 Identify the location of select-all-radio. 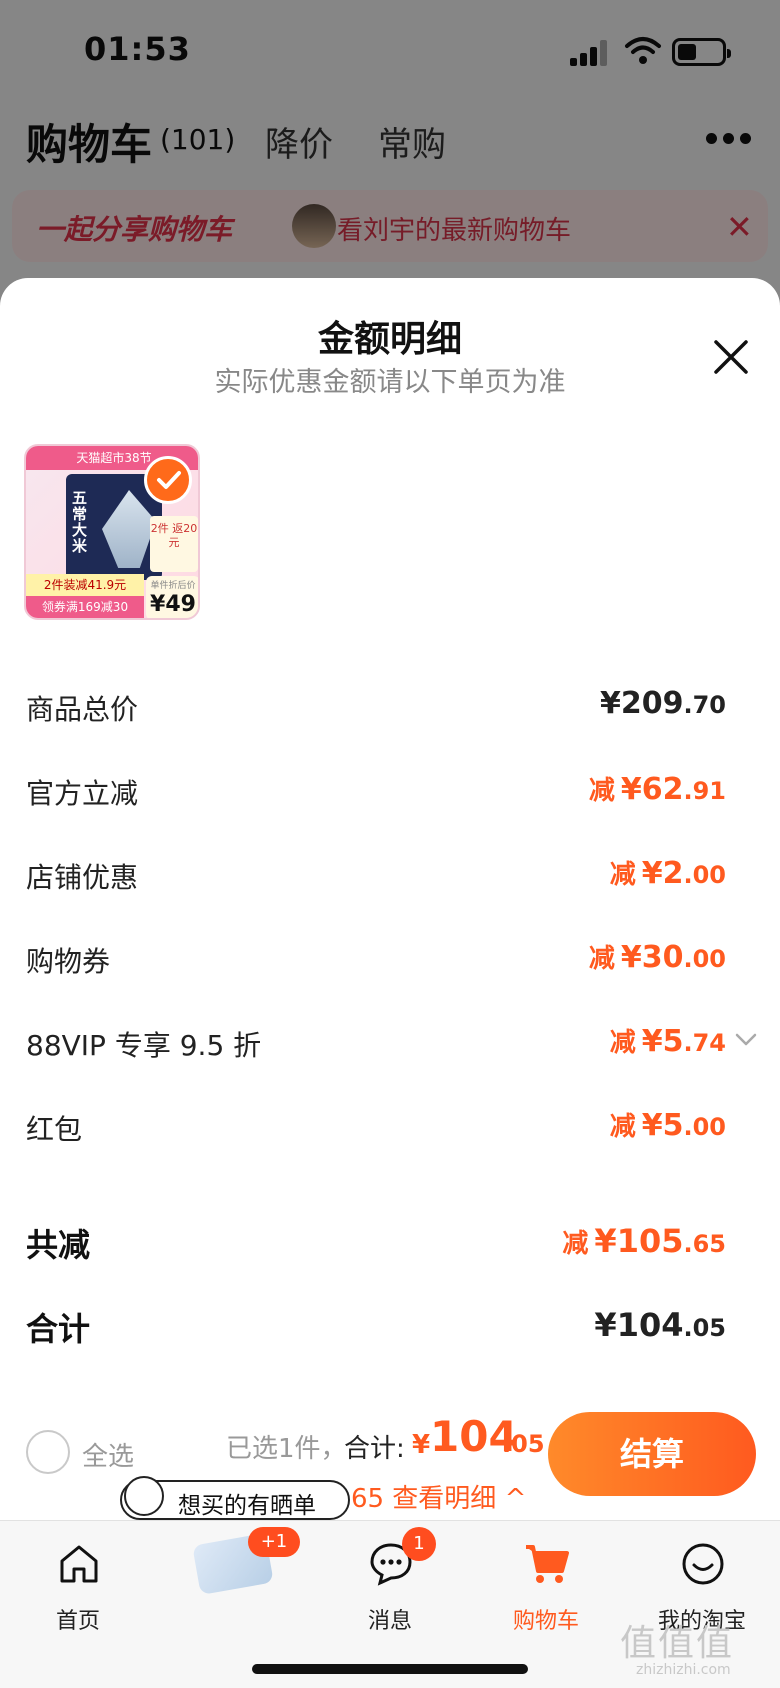
(48, 1452).